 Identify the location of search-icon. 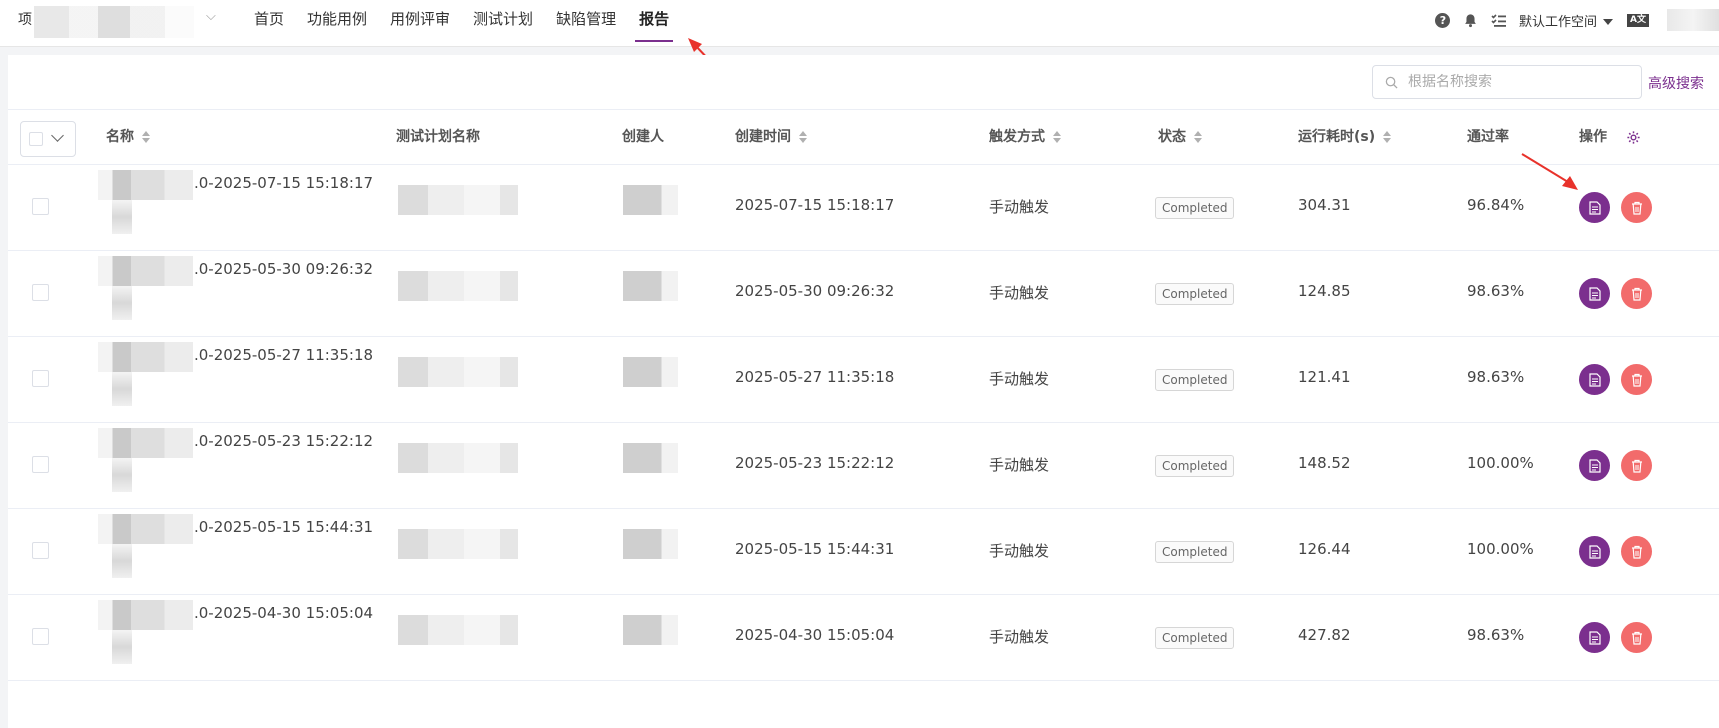
(1391, 82).